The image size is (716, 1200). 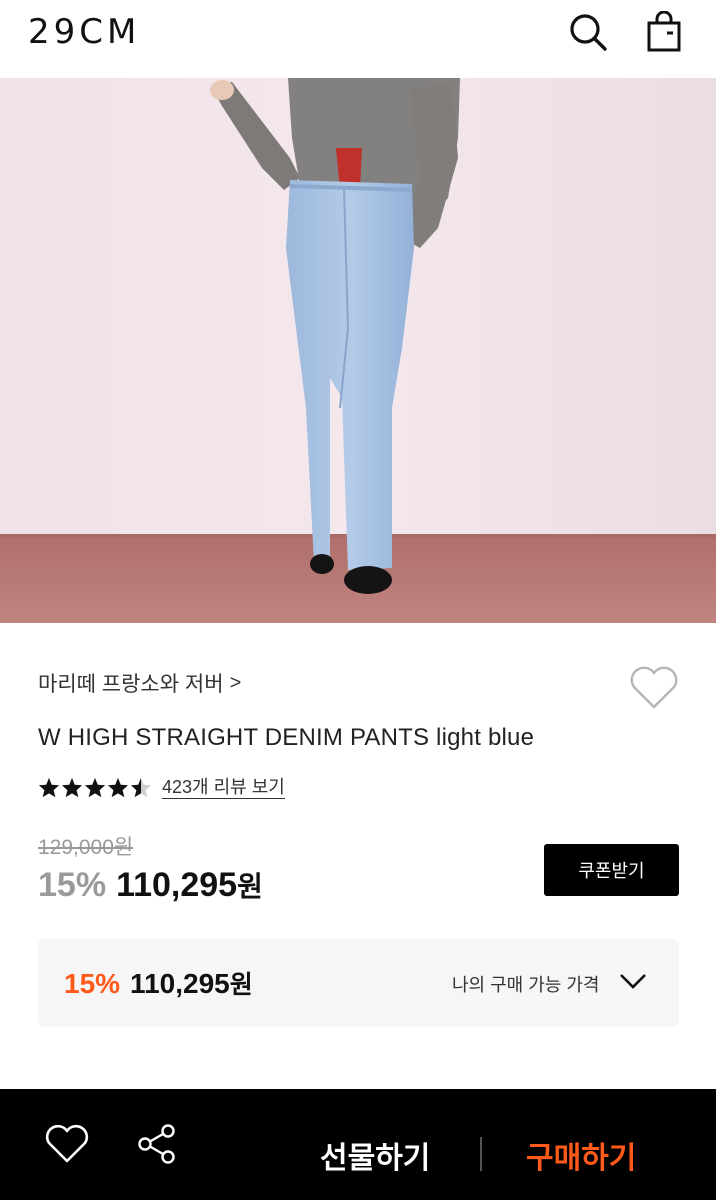 I want to click on review-link: 423개 리뷰 보기, so click(x=223, y=787).